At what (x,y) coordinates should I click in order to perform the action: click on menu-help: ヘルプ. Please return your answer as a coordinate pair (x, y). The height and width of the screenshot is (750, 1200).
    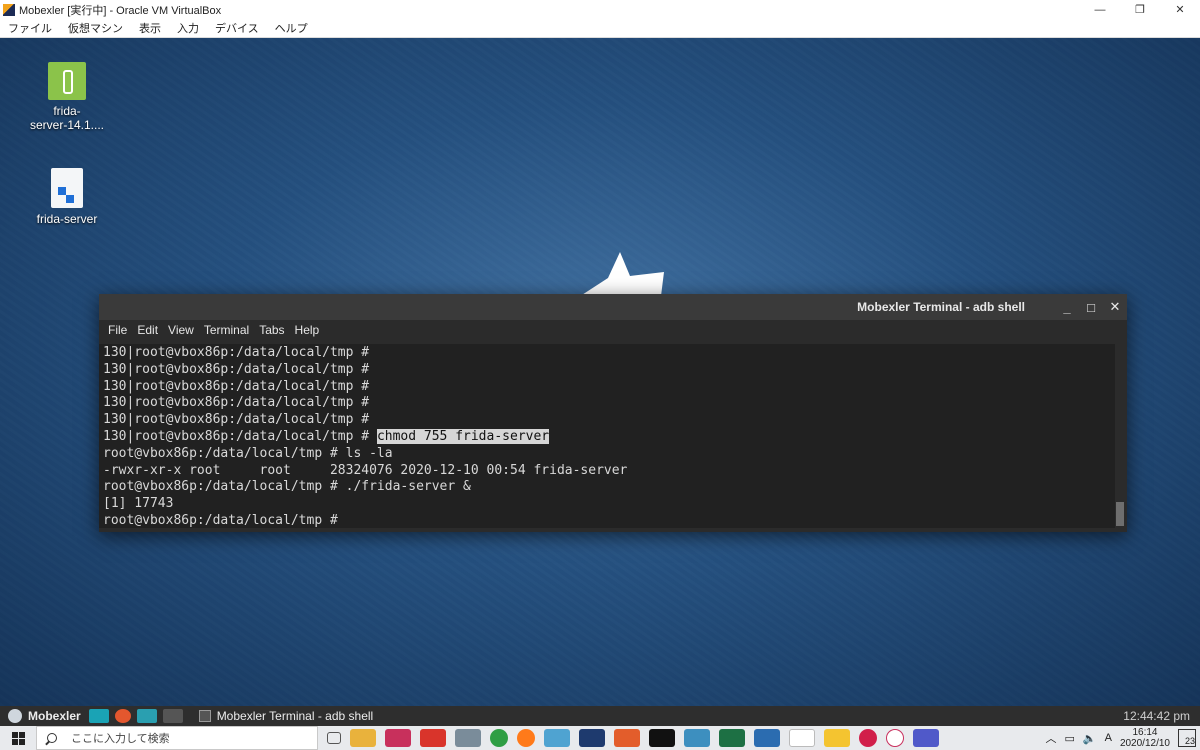
    Looking at the image, I should click on (291, 28).